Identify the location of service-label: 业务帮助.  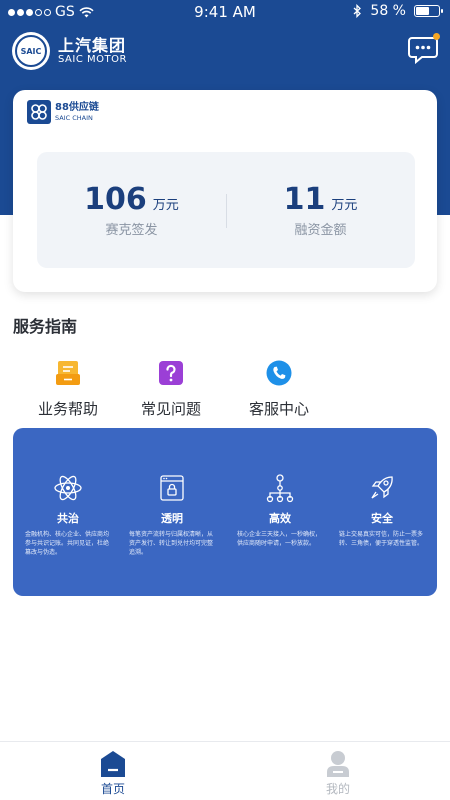
(67, 409).